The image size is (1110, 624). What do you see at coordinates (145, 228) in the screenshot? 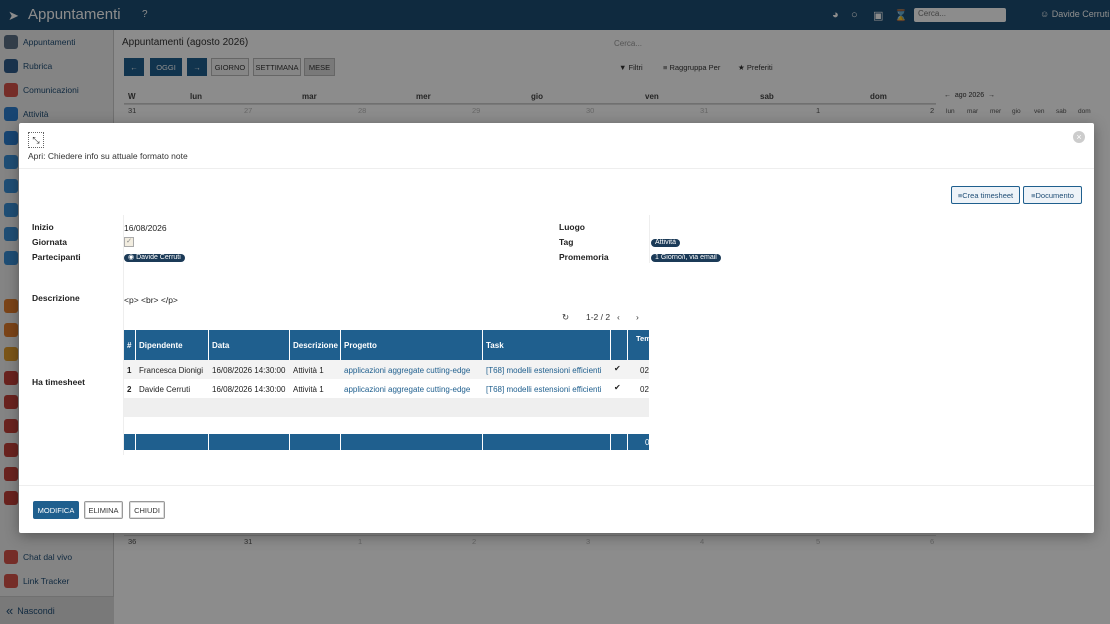
I see `start-value: 16/08/2026` at bounding box center [145, 228].